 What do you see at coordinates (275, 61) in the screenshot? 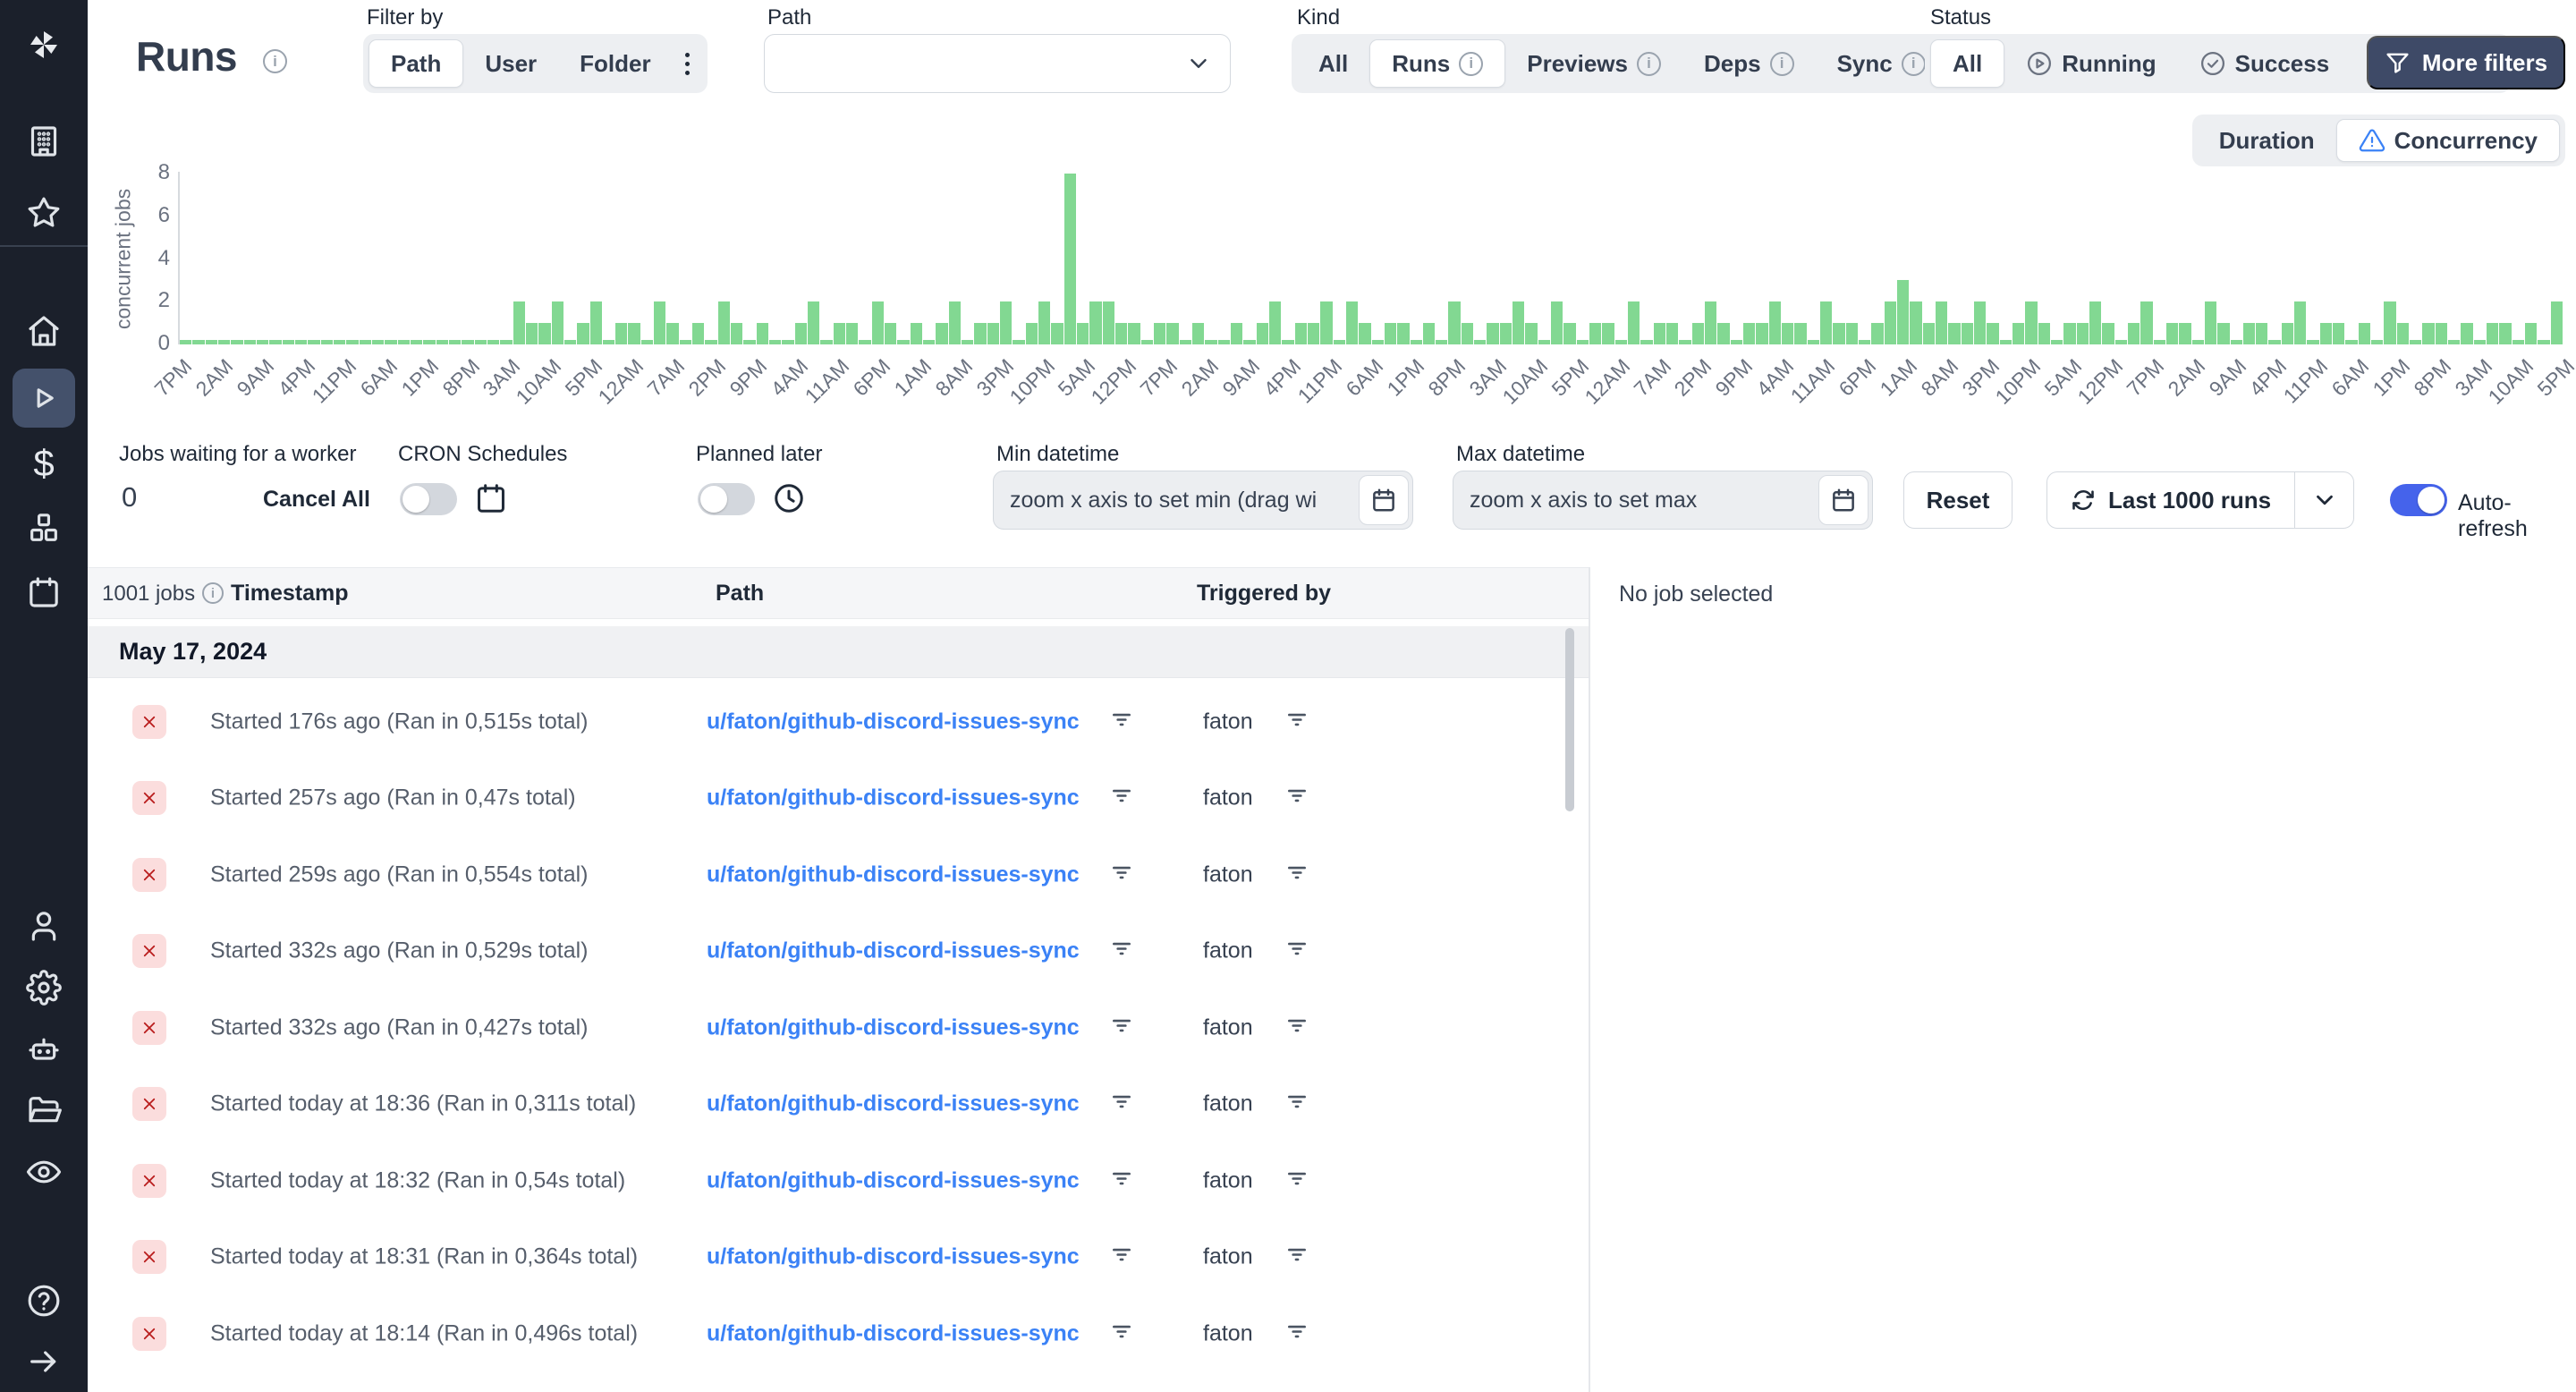
I see `runs-info-icon` at bounding box center [275, 61].